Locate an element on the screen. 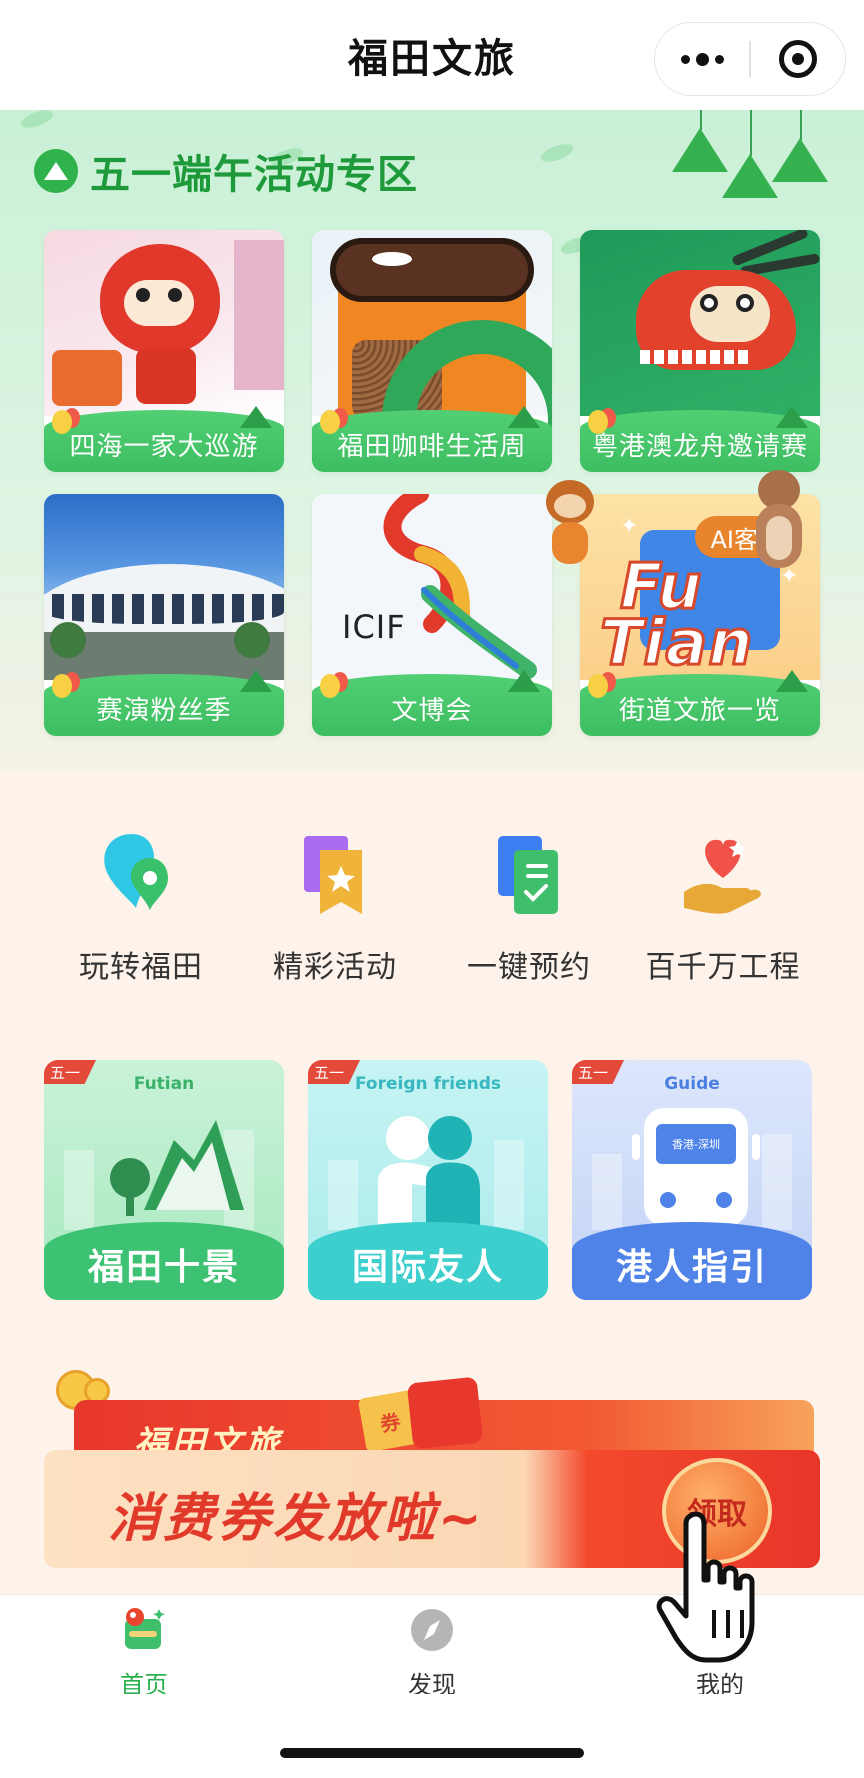 This screenshot has height=1778, width=864. nav-explore-futian: 玩转福田 is located at coordinates (141, 908).